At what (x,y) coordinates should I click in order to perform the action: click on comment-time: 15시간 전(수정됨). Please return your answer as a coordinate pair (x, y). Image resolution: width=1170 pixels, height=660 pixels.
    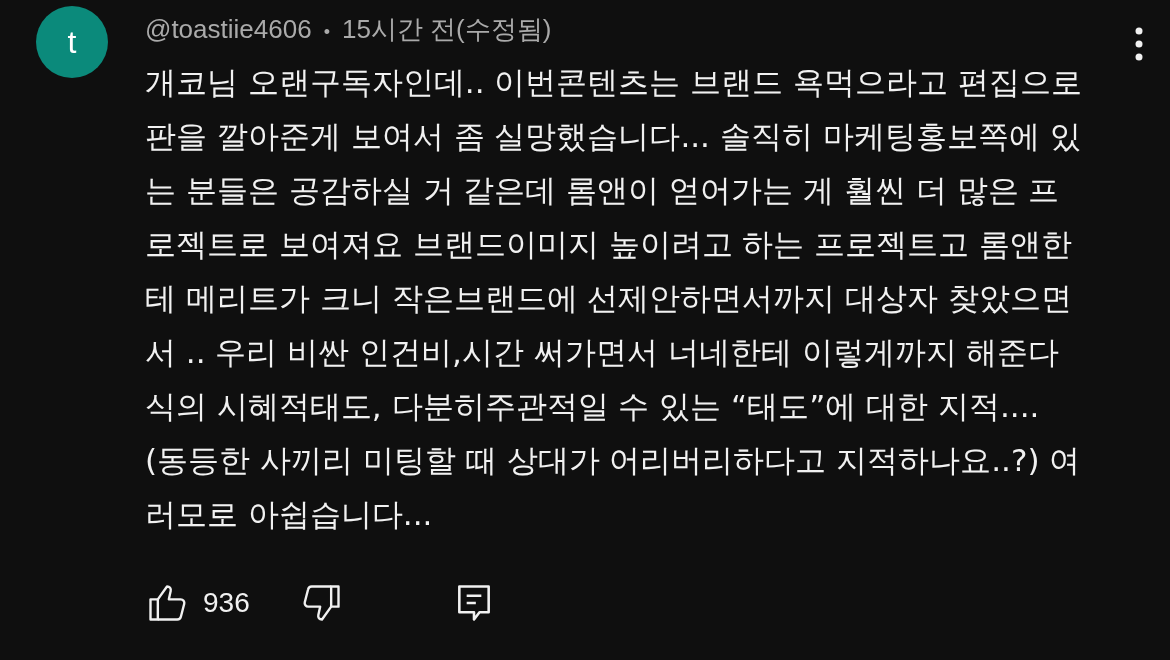
    Looking at the image, I should click on (446, 29).